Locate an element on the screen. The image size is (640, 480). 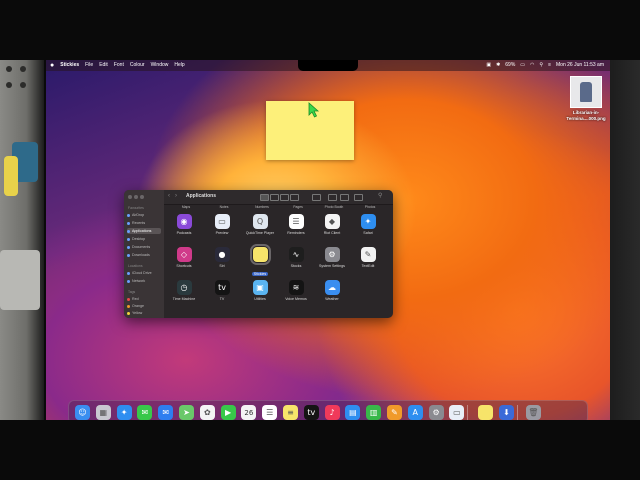
menu-help: Help is located at coordinates (179, 65).